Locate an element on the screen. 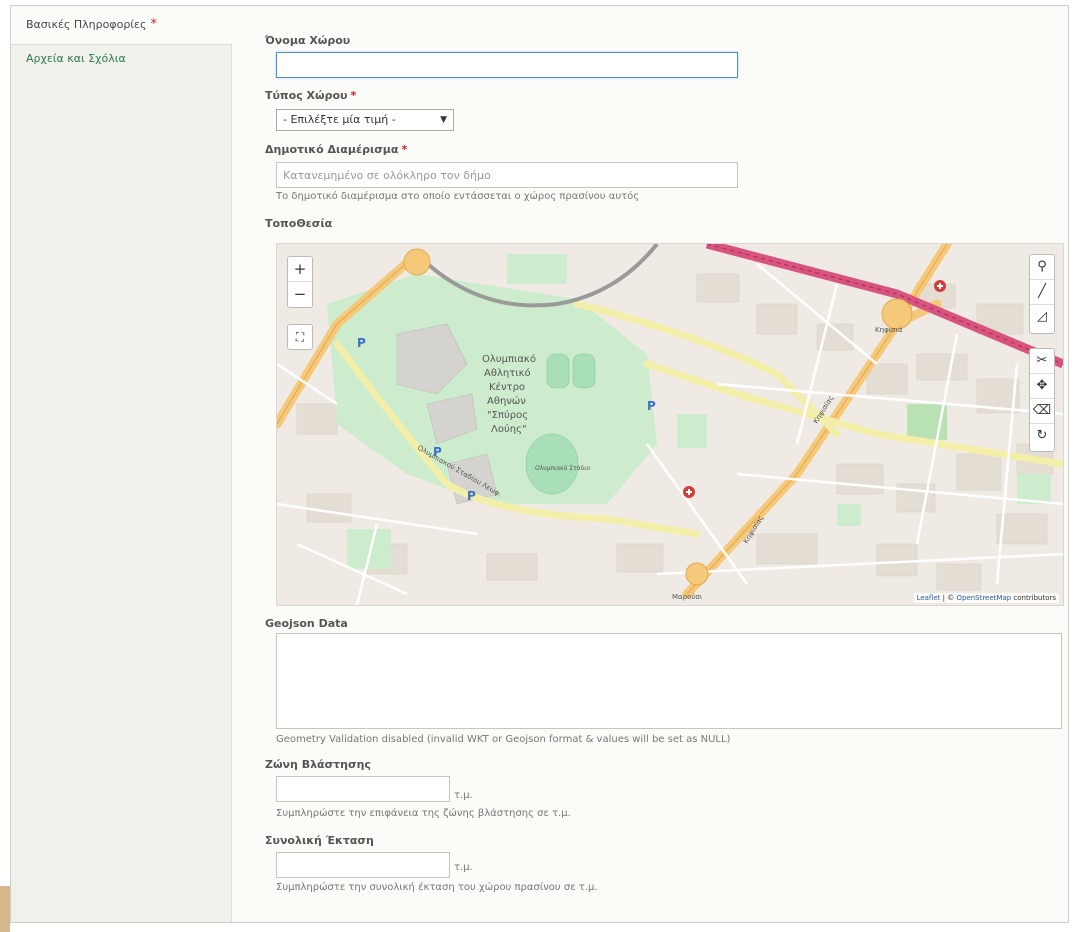 The image size is (1078, 932). tab-basic-info: Βασικές Πληροφορίες * is located at coordinates (121, 25).